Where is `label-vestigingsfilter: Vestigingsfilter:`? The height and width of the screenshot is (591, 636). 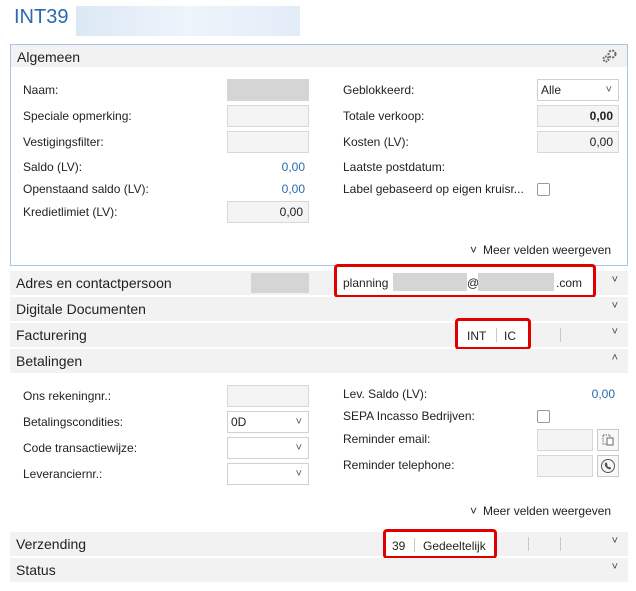
label-vestigingsfilter: Vestigingsfilter: is located at coordinates (63, 142).